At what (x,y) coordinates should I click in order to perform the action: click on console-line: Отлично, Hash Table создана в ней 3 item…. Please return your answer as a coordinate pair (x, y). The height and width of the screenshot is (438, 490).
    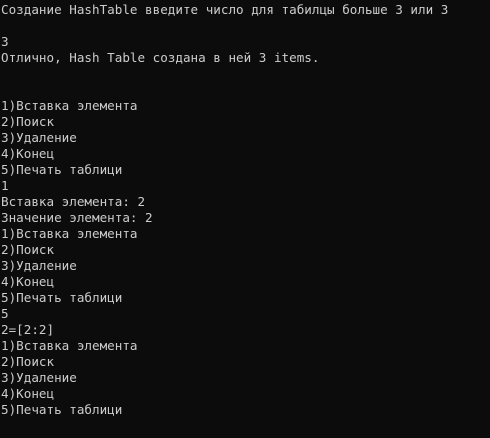
    Looking at the image, I should click on (160, 57).